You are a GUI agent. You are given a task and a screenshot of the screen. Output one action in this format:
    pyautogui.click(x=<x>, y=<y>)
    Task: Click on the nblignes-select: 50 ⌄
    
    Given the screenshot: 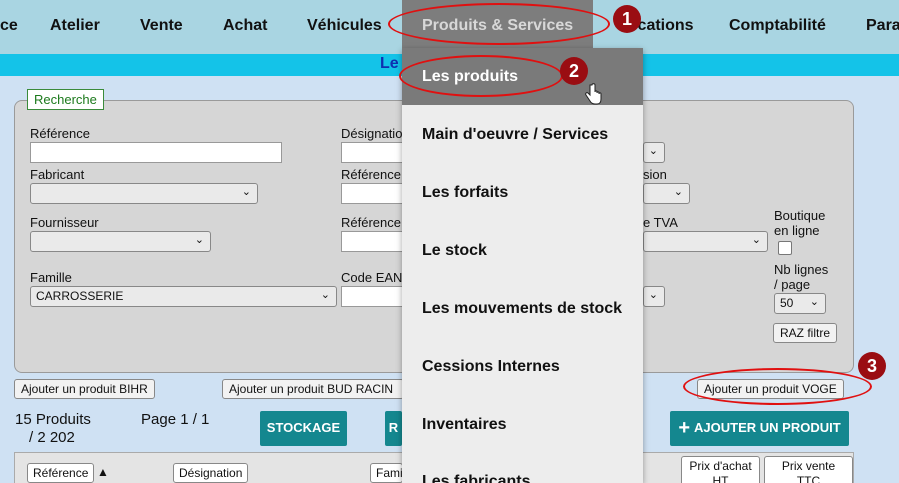 What is the action you would take?
    pyautogui.click(x=800, y=303)
    